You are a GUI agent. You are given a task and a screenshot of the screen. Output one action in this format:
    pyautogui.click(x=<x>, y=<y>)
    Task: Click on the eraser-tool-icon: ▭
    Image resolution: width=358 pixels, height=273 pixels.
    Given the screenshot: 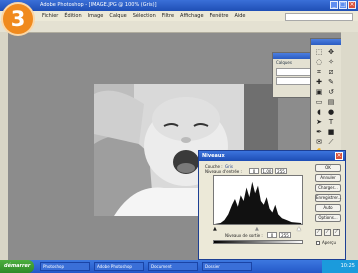 What is the action you would take?
    pyautogui.click(x=319, y=102)
    